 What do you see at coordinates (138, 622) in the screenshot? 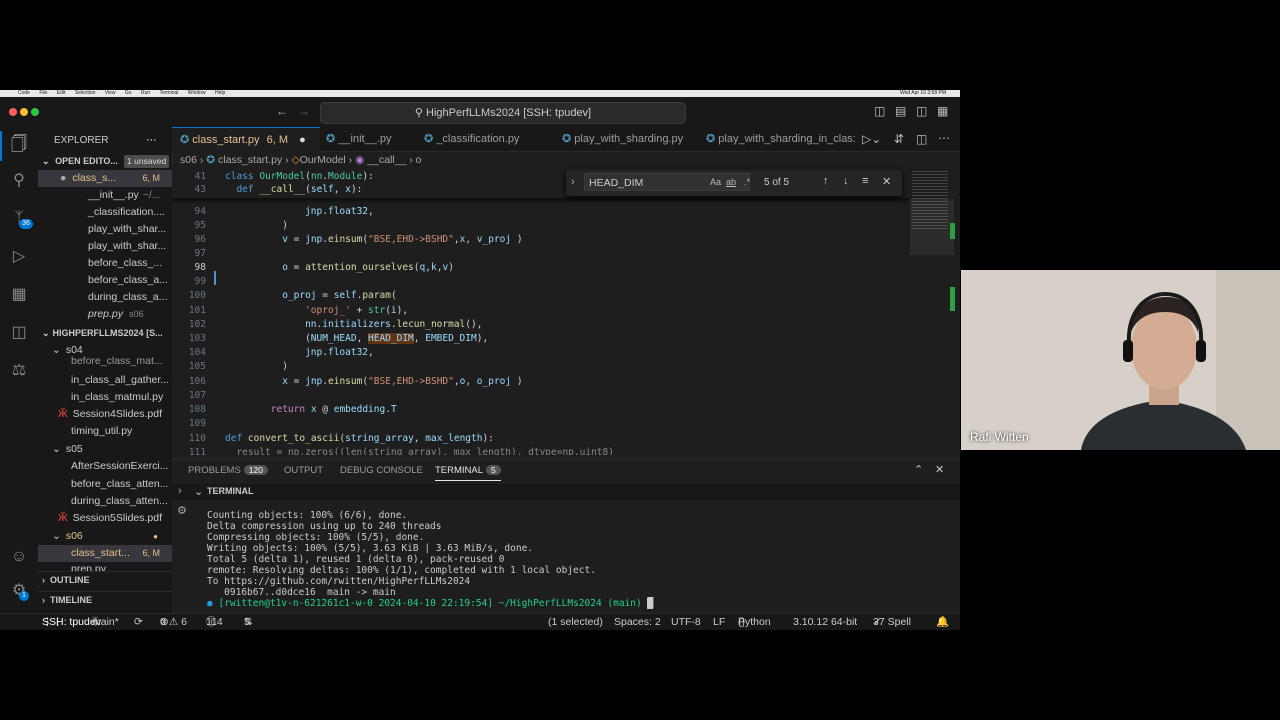
I see `sync-icon: ⟳` at bounding box center [138, 622].